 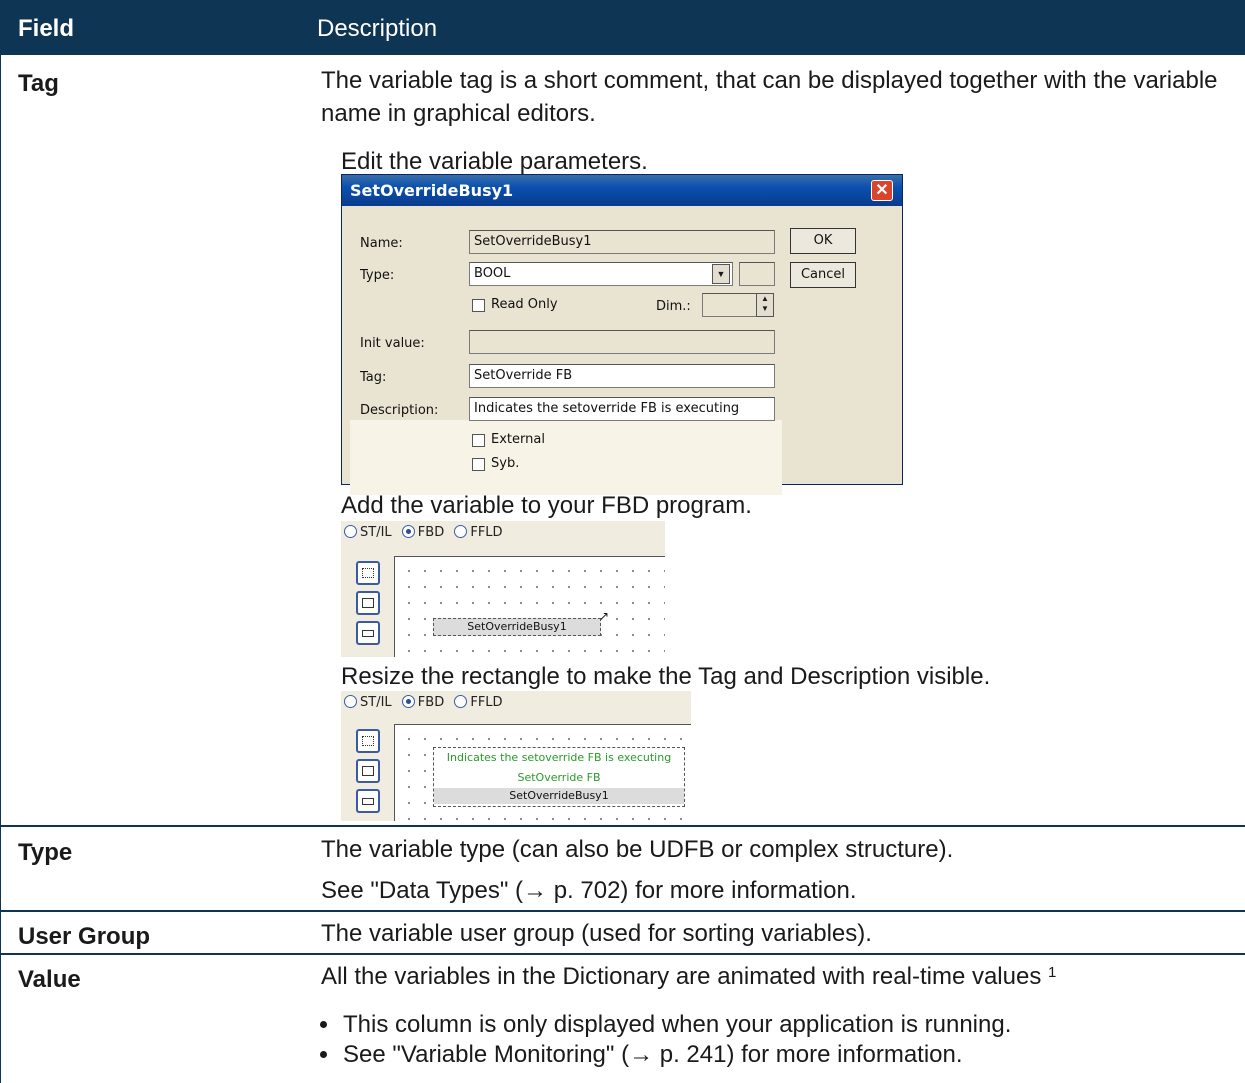 What do you see at coordinates (604, 616) in the screenshot?
I see `resize-handle-icon: ↗` at bounding box center [604, 616].